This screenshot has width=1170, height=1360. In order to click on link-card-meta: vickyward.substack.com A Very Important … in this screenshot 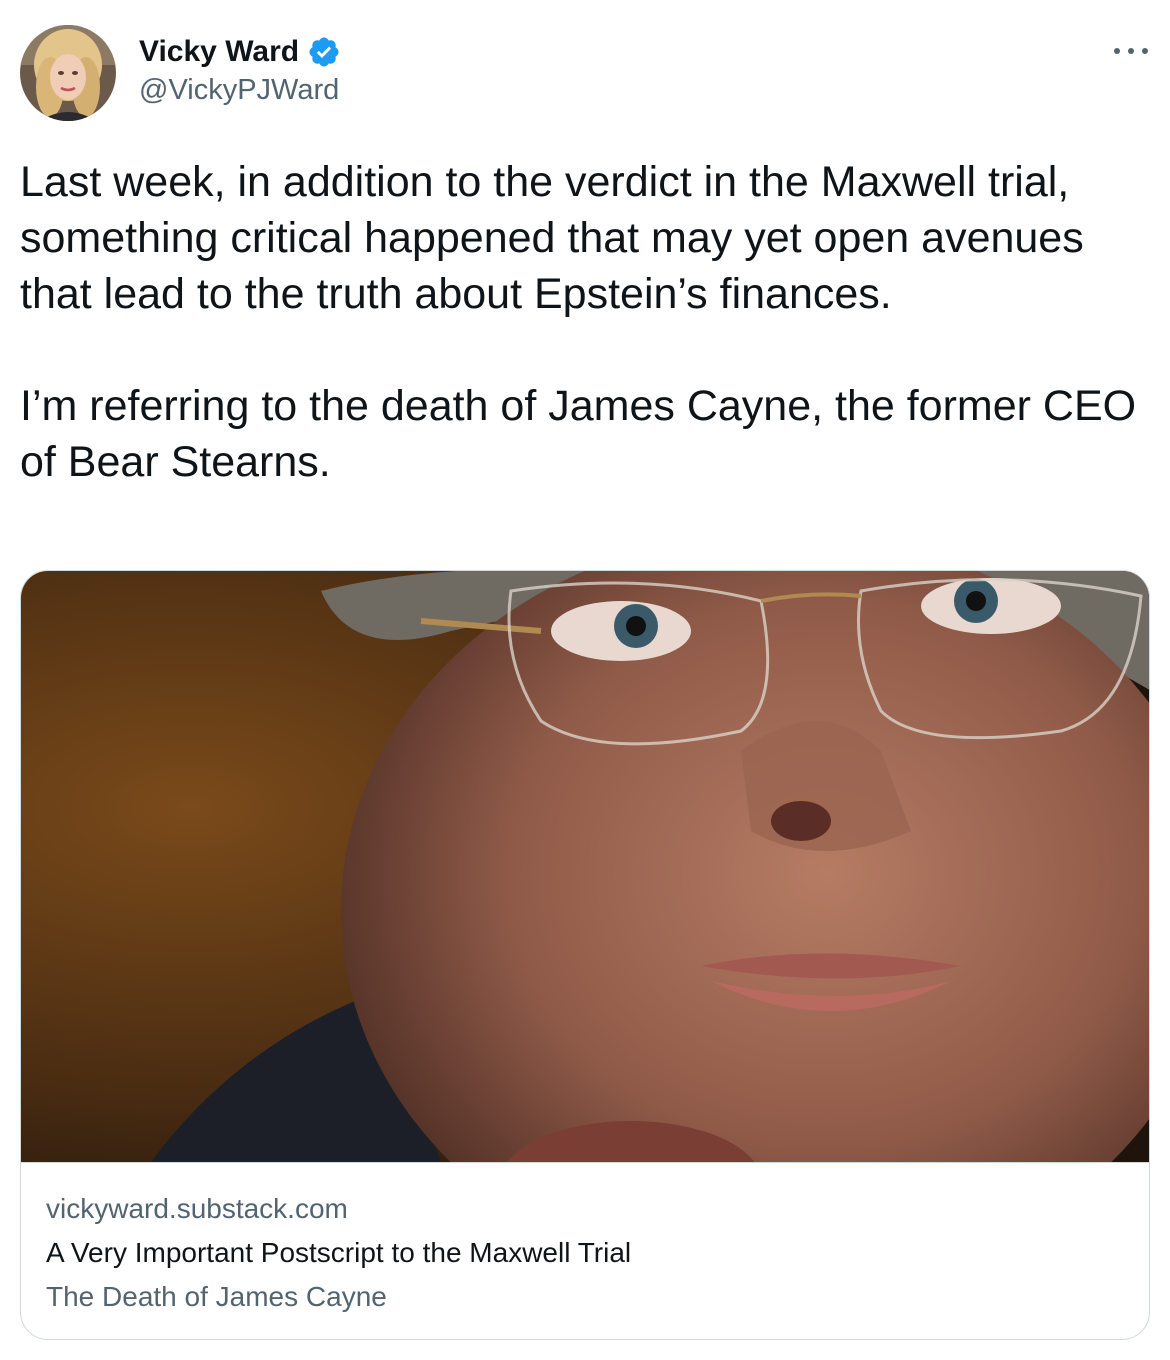, I will do `click(585, 1253)`.